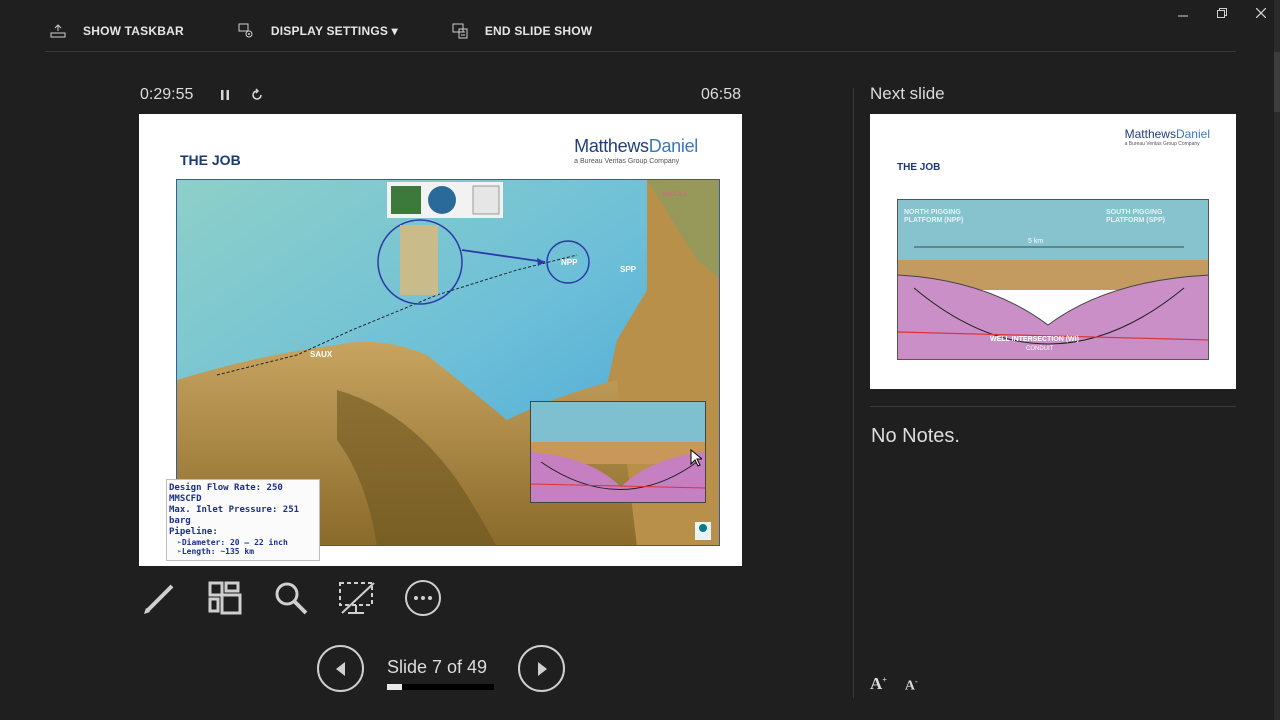 The image size is (1280, 720). I want to click on show-taskbar-button: SHOW TASKBAR, so click(116, 31).